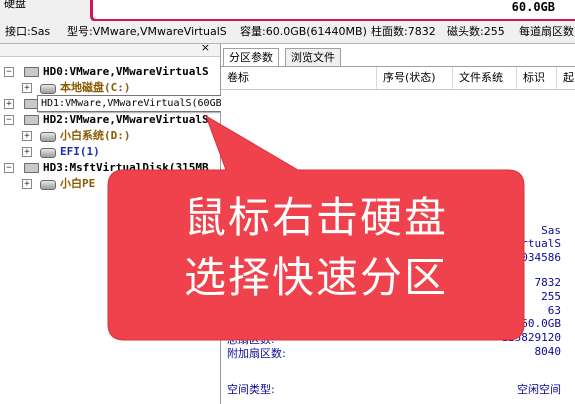 This screenshot has height=404, width=575. Describe the element at coordinates (256, 353) in the screenshot. I see `detail-label: 附加扇区数:` at that location.